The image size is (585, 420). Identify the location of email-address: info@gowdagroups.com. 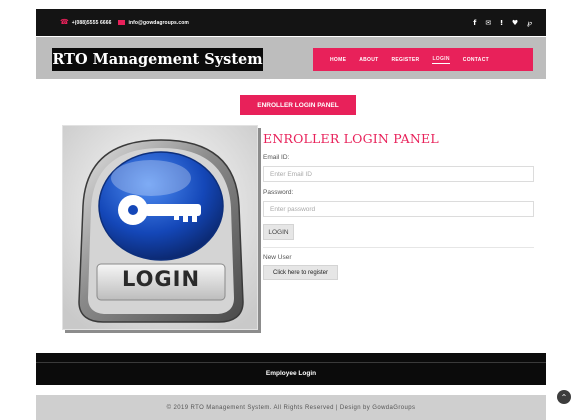
(158, 23).